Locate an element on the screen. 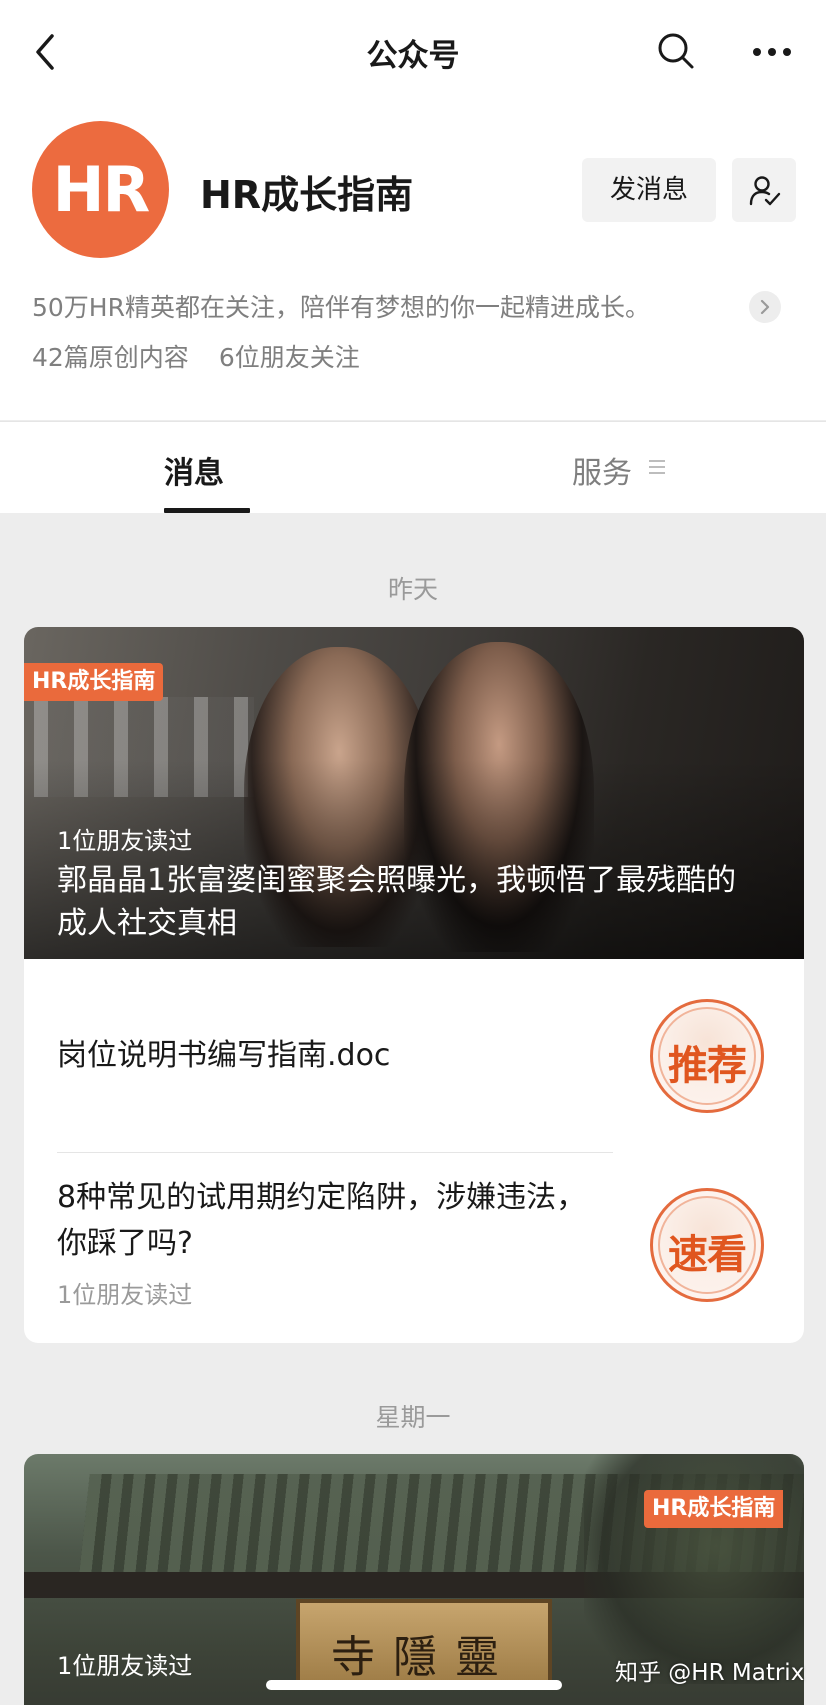 This screenshot has width=826, height=1705. thumbnail-badge: 推荐 is located at coordinates (707, 1056).